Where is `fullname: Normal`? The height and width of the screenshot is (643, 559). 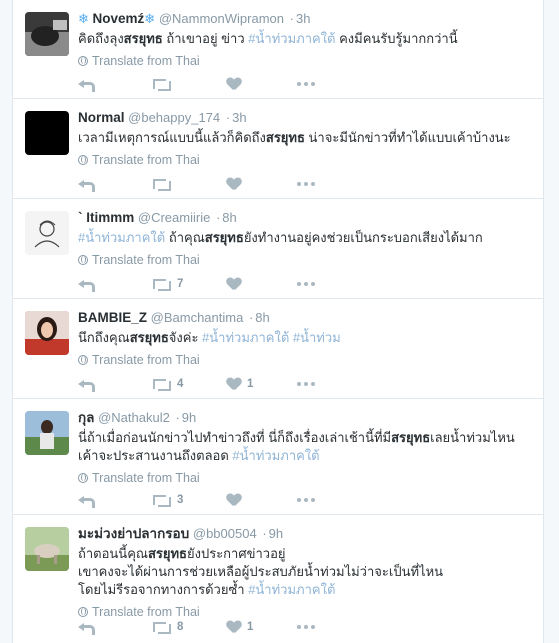 fullname: Normal is located at coordinates (101, 117).